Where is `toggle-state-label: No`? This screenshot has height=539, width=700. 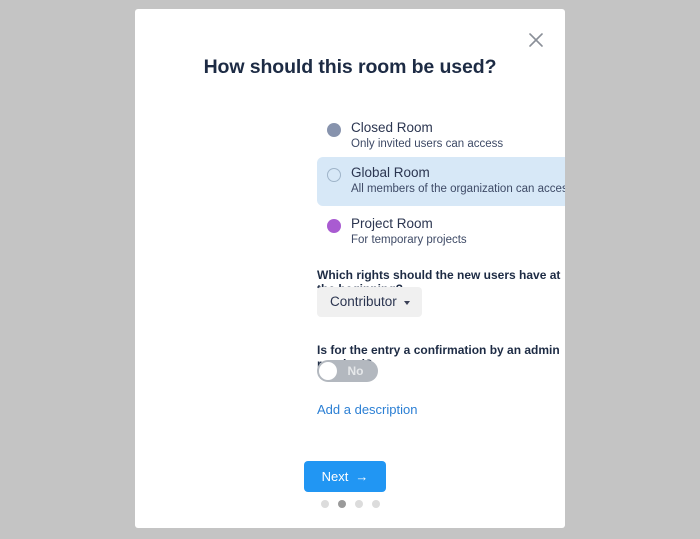
toggle-state-label: No is located at coordinates (355, 371).